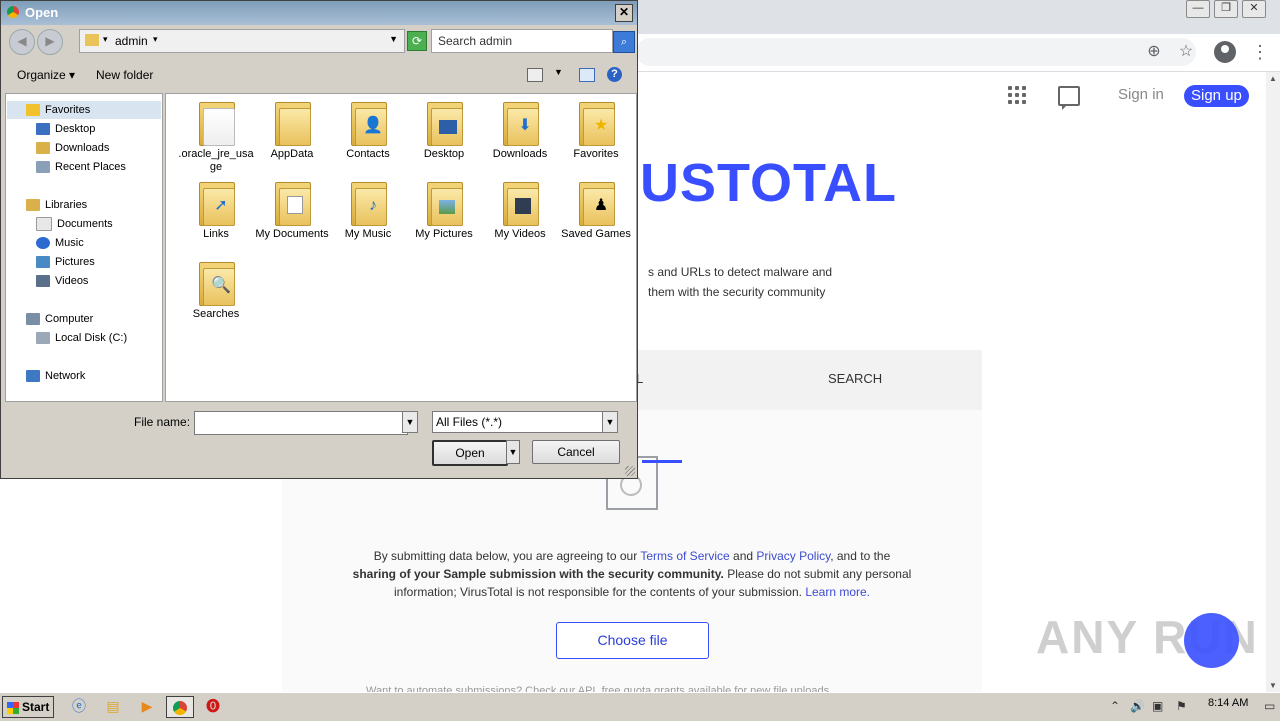  What do you see at coordinates (1137, 706) in the screenshot?
I see `volume-icon: 🔊` at bounding box center [1137, 706].